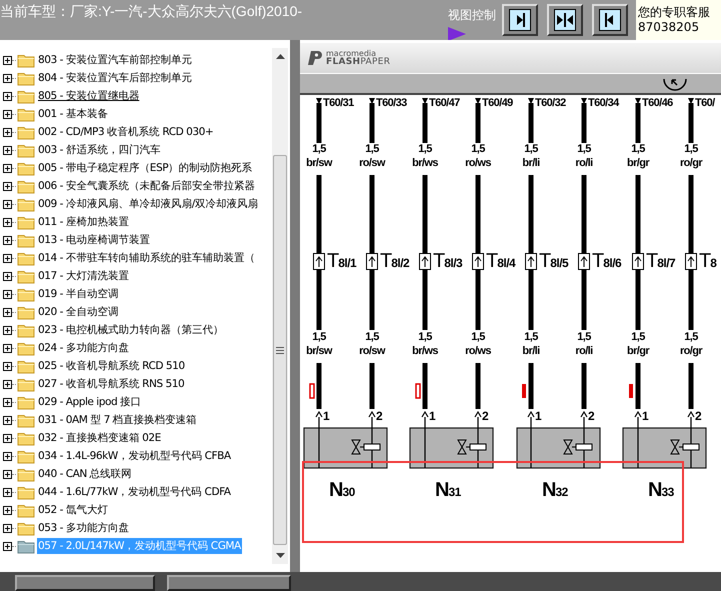  What do you see at coordinates (125, 132) in the screenshot?
I see `tree-item: 002 - CD/MP3 收音机系统 RCD 030+` at bounding box center [125, 132].